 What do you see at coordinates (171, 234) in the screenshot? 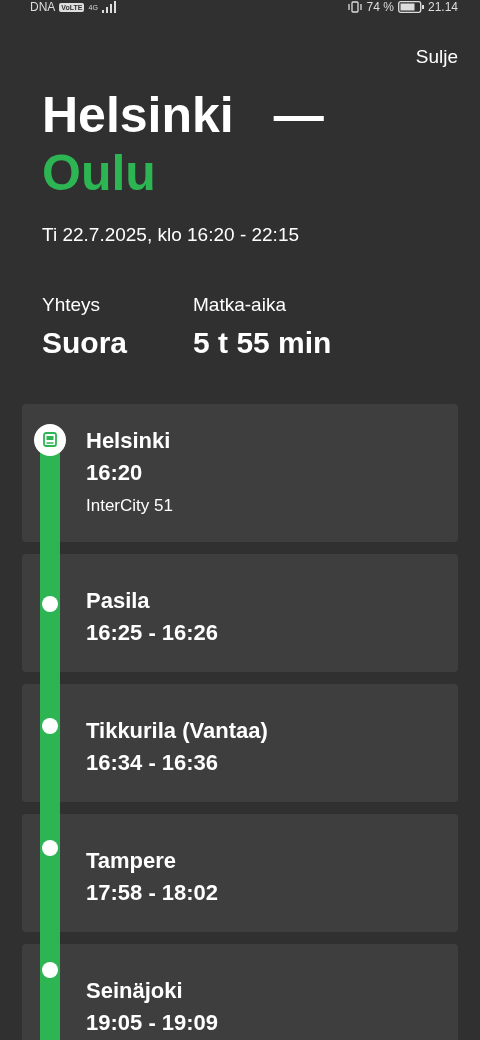
I see `trip-date: Ti 22.7.2025, klo 16:20 - 22:15` at bounding box center [171, 234].